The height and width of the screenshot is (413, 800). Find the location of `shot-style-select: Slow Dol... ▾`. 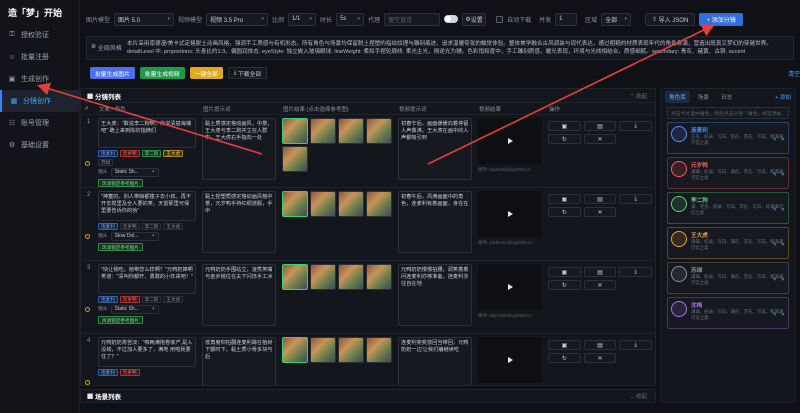

shot-style-select: Slow Dol... ▾ is located at coordinates (134, 236).